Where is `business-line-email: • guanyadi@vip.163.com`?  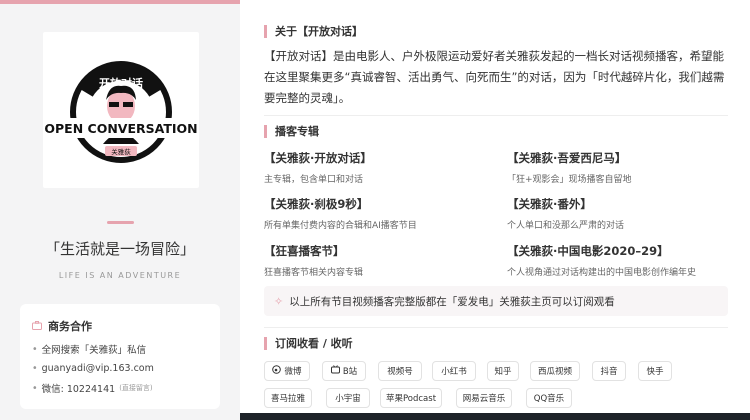 business-line-email: • guanyadi@vip.163.com is located at coordinates (120, 368).